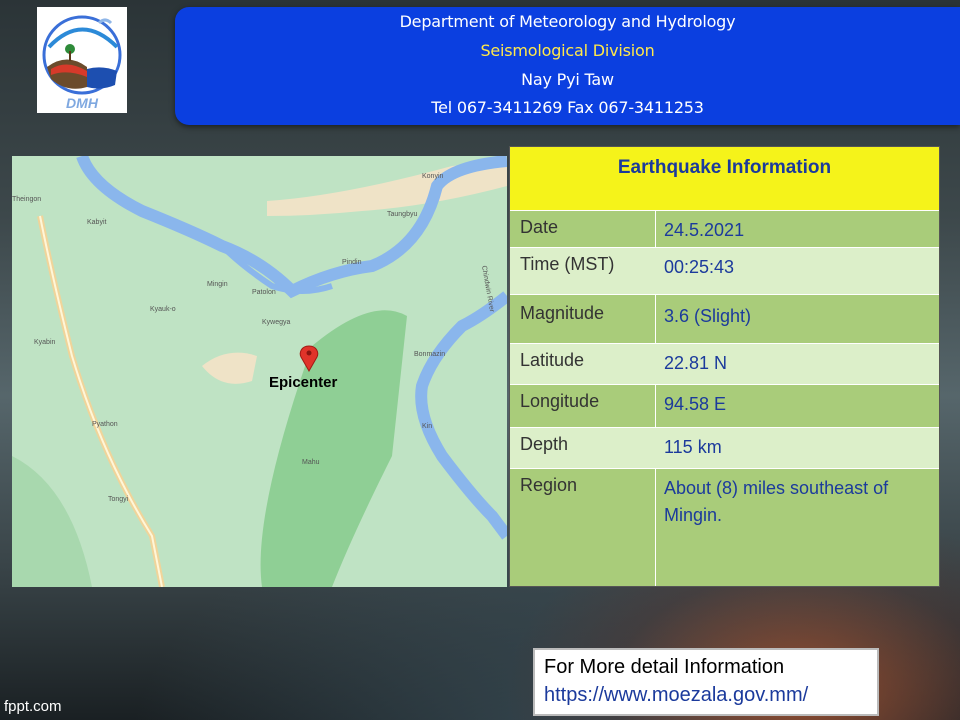 This screenshot has height=720, width=960. Describe the element at coordinates (544, 444) in the screenshot. I see `row-label: Depth` at that location.